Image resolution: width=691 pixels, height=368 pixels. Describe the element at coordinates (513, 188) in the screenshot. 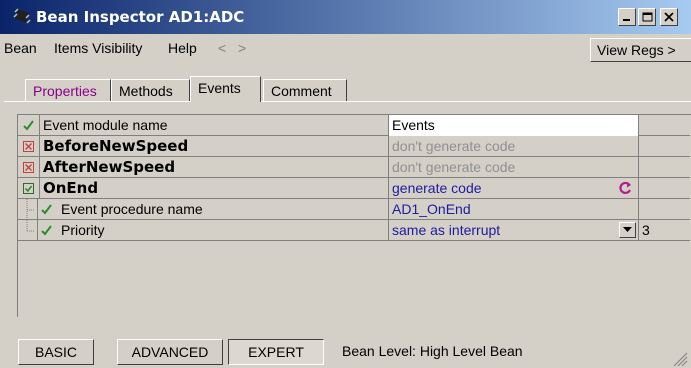

I see `event-value-cell: generate code` at that location.